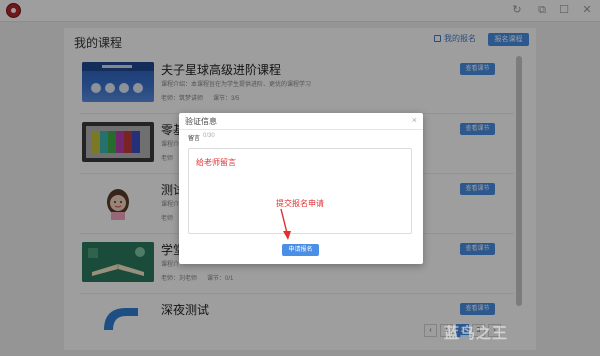 The image size is (600, 356). Describe the element at coordinates (209, 136) in the screenshot. I see `char-counter: 0/30` at that location.